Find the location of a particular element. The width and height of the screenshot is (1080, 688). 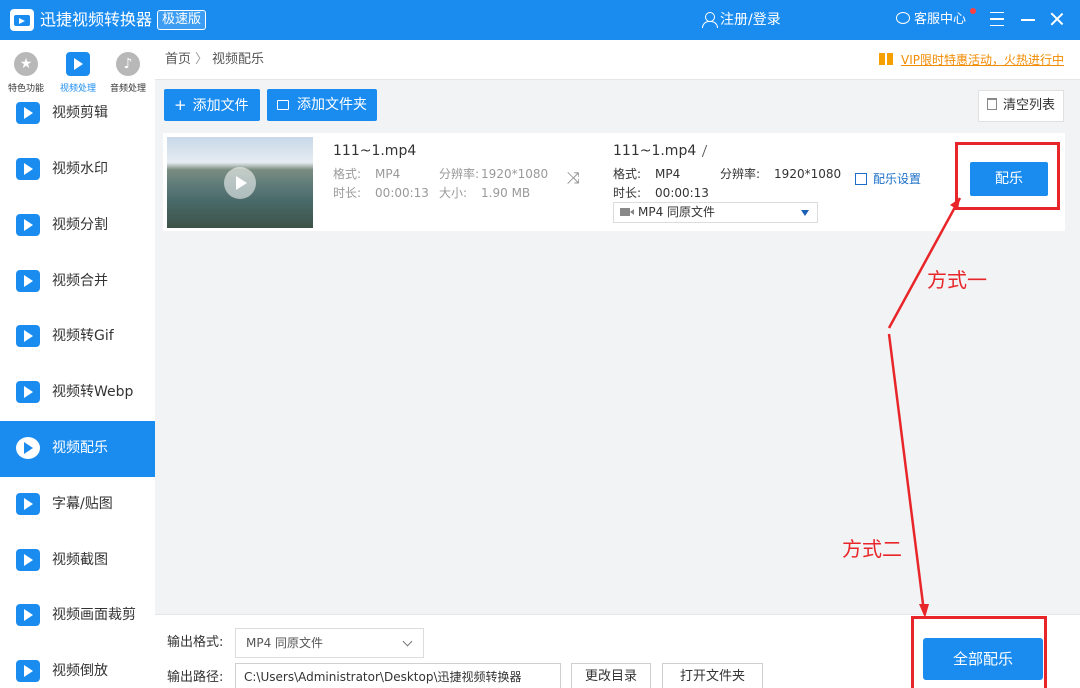

reverse-icon is located at coordinates (28, 671).